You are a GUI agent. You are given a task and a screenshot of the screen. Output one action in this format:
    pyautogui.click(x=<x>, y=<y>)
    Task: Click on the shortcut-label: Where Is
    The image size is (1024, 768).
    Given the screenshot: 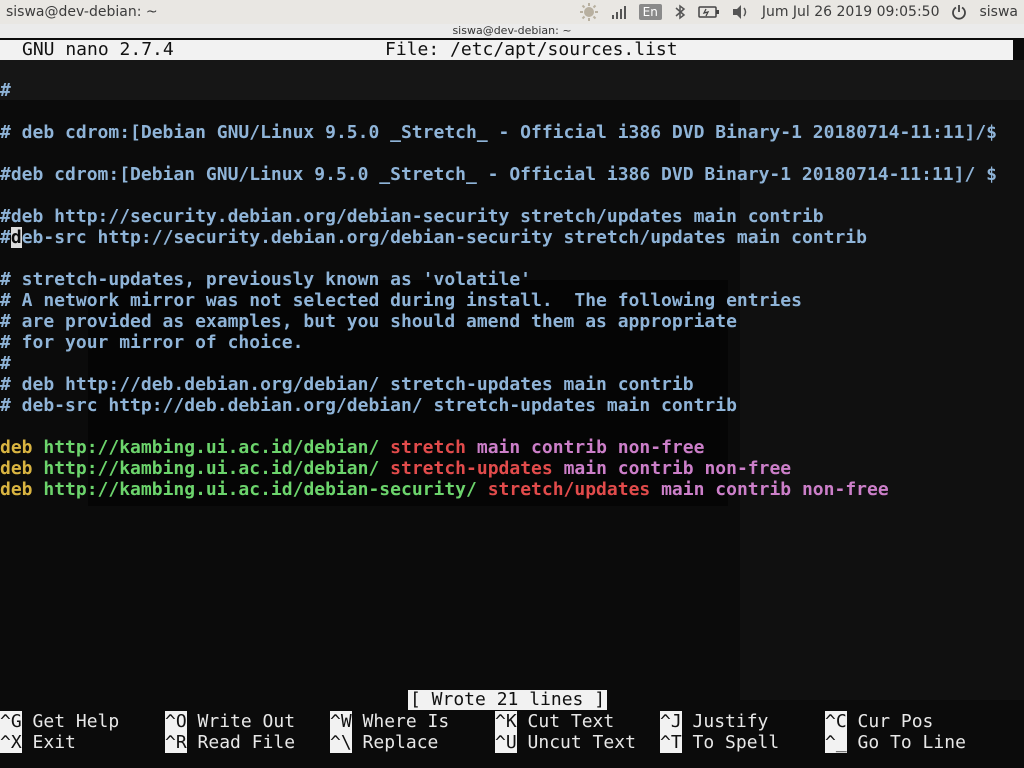 What is the action you would take?
    pyautogui.click(x=406, y=721)
    